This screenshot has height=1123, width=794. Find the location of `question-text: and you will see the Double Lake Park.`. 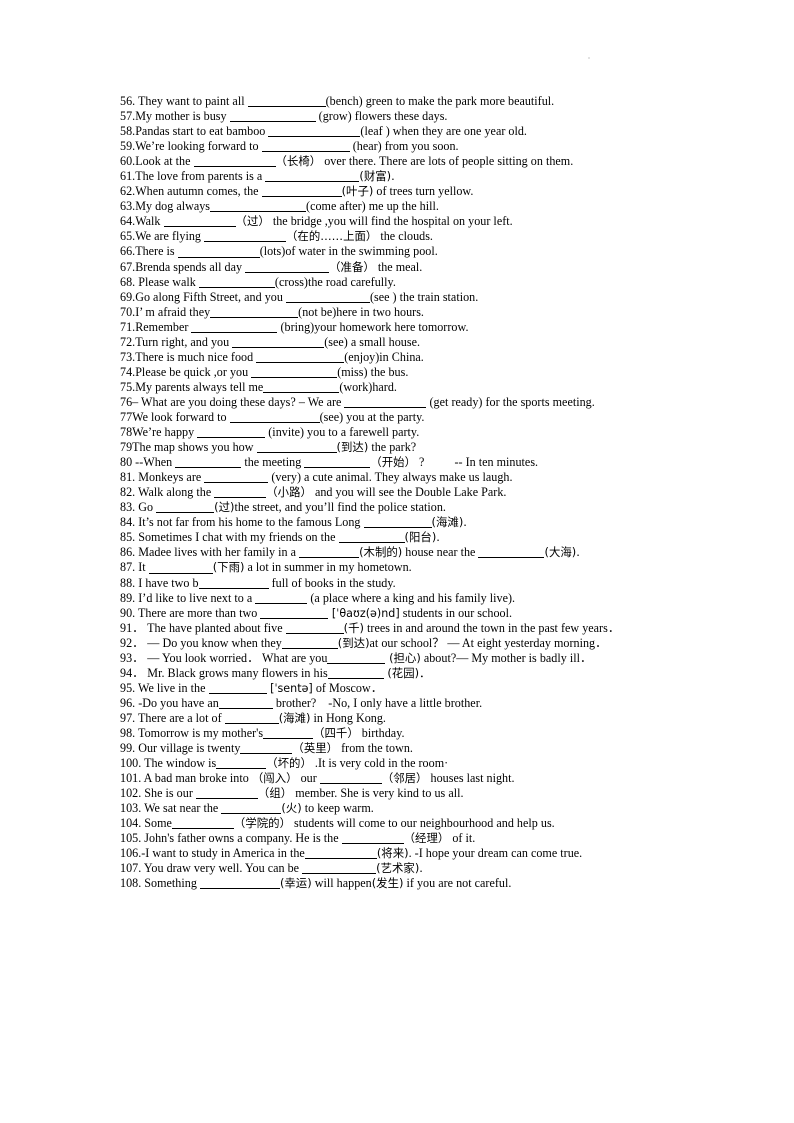

question-text: and you will see the Double Lake Park. is located at coordinates (409, 492).